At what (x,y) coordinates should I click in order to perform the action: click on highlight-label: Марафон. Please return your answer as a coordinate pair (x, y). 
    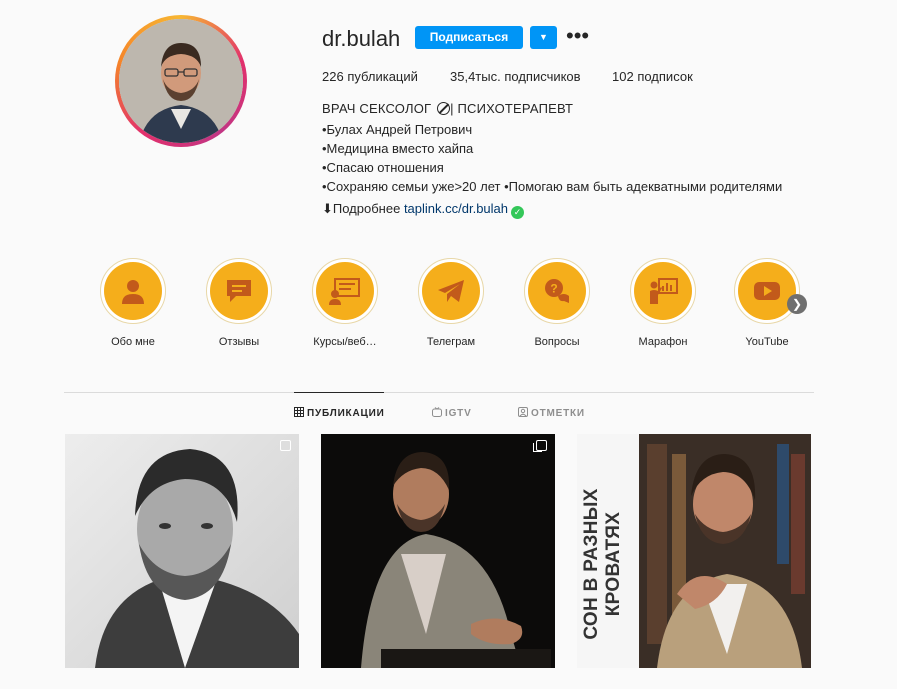
    Looking at the image, I should click on (663, 342).